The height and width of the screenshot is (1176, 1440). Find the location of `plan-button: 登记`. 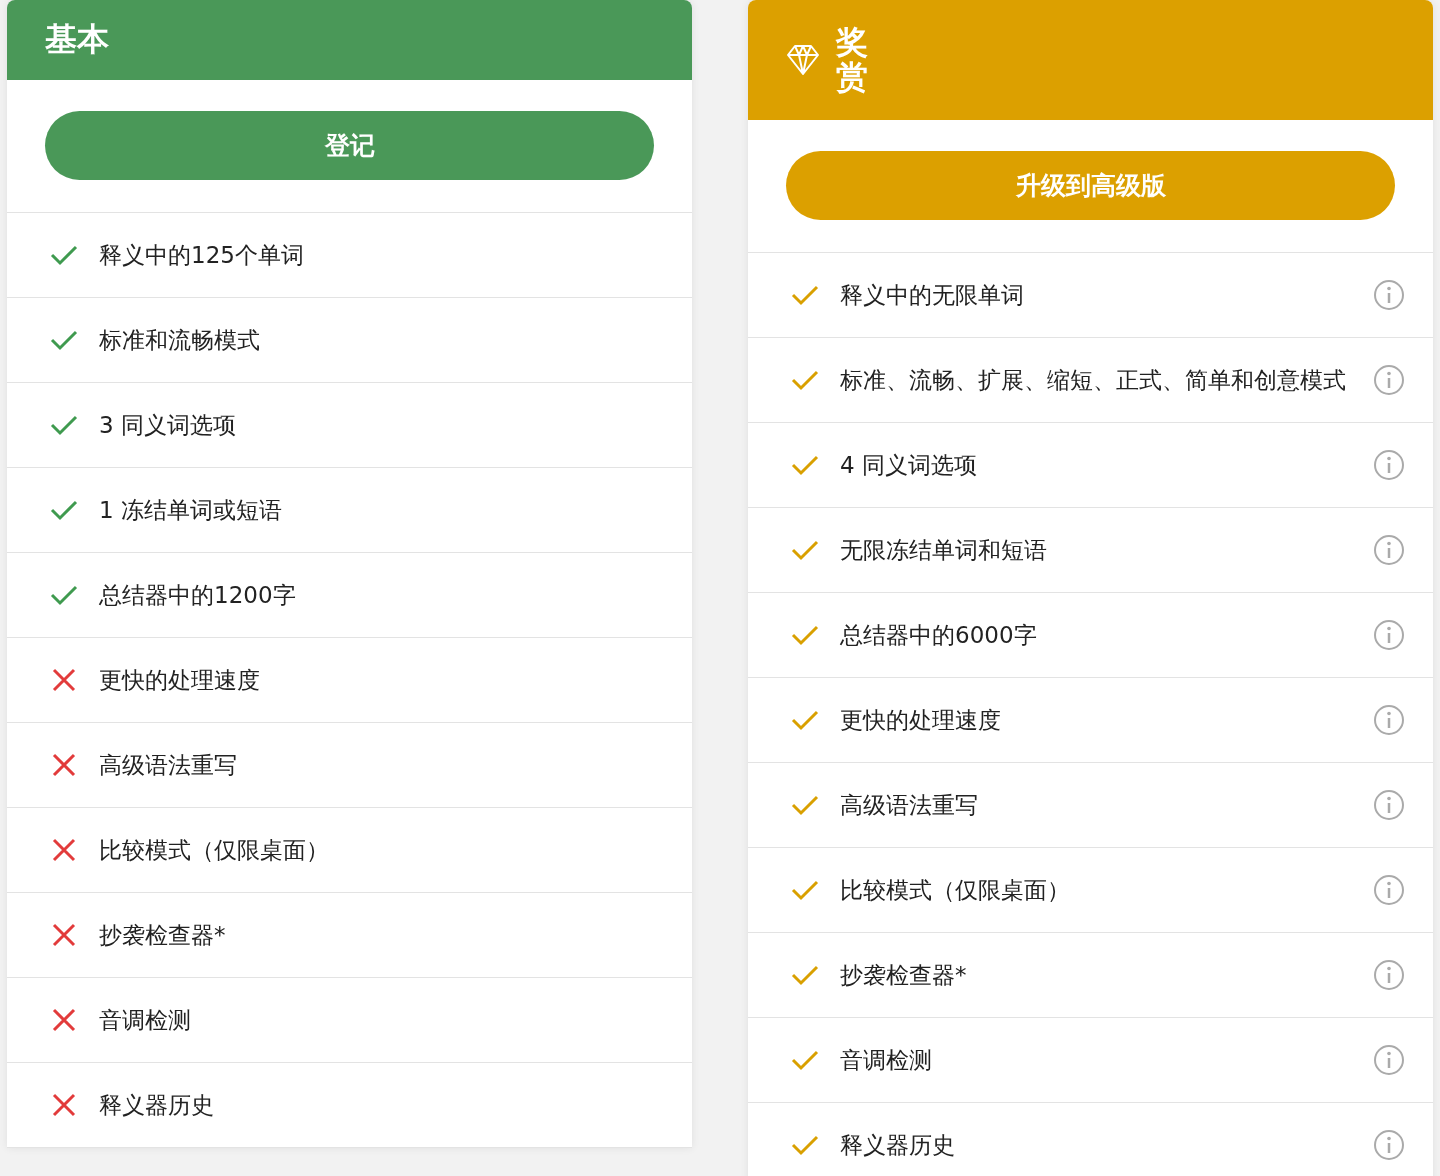

plan-button: 登记 is located at coordinates (349, 145).